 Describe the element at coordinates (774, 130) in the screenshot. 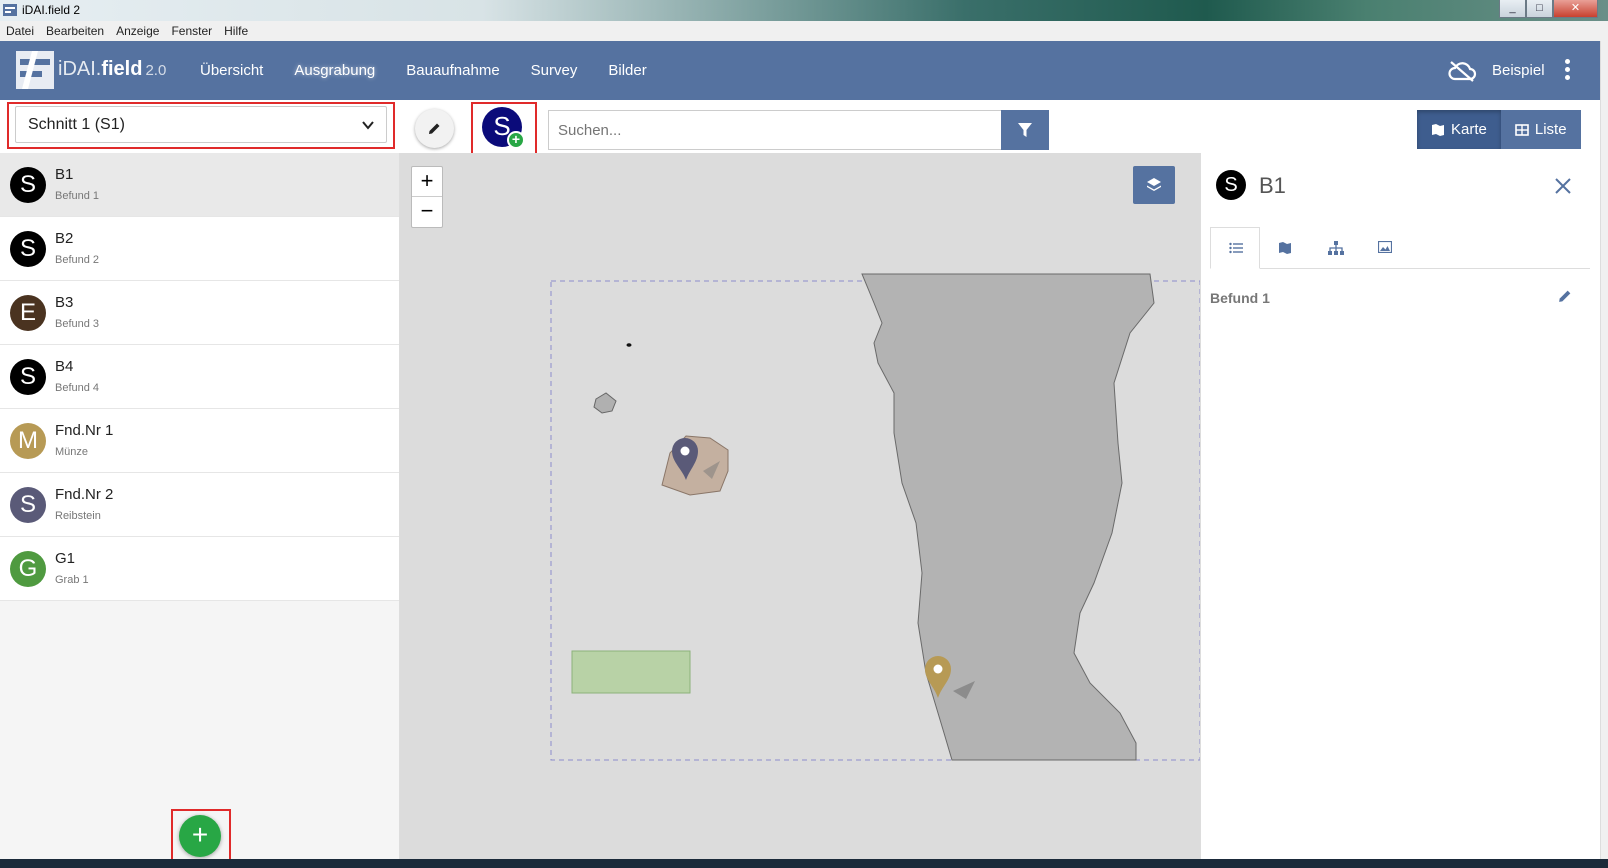

I see `search-input` at that location.